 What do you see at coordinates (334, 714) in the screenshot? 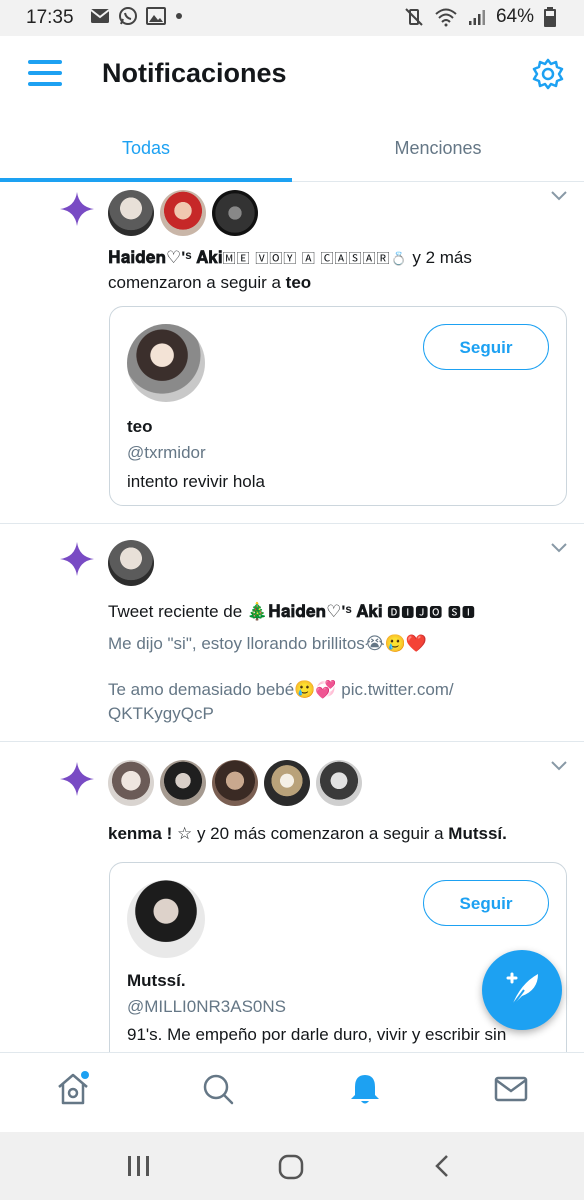
I see `tweet-link: QKTKygyQcP` at bounding box center [334, 714].